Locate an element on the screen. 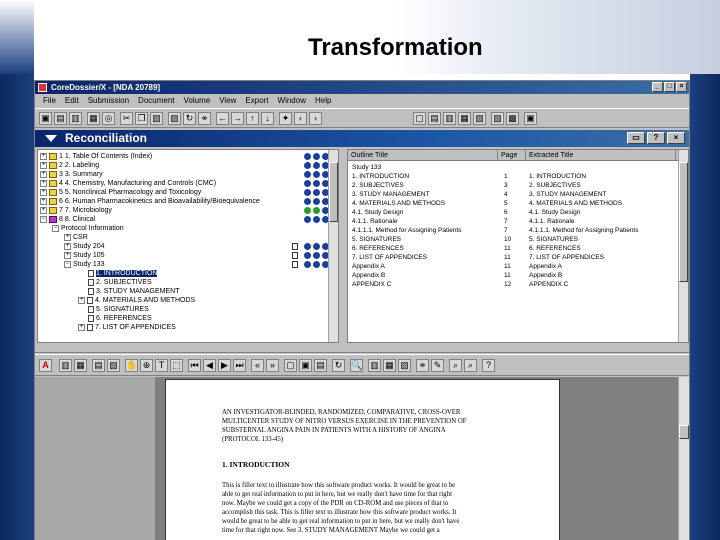  panel-close-button: × is located at coordinates (676, 138).